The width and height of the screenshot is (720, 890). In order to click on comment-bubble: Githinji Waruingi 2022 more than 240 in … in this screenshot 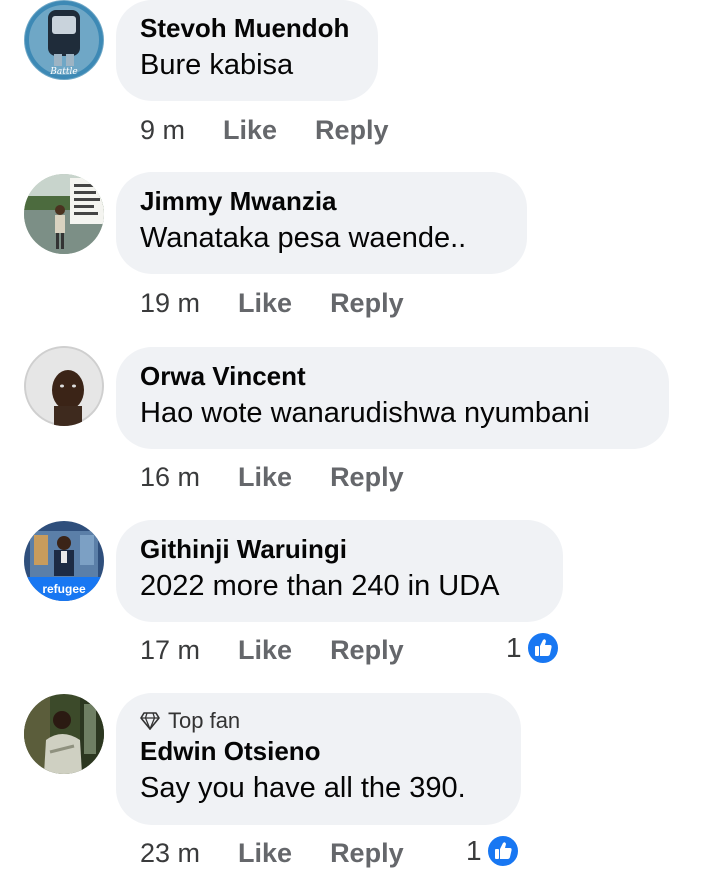, I will do `click(339, 571)`.